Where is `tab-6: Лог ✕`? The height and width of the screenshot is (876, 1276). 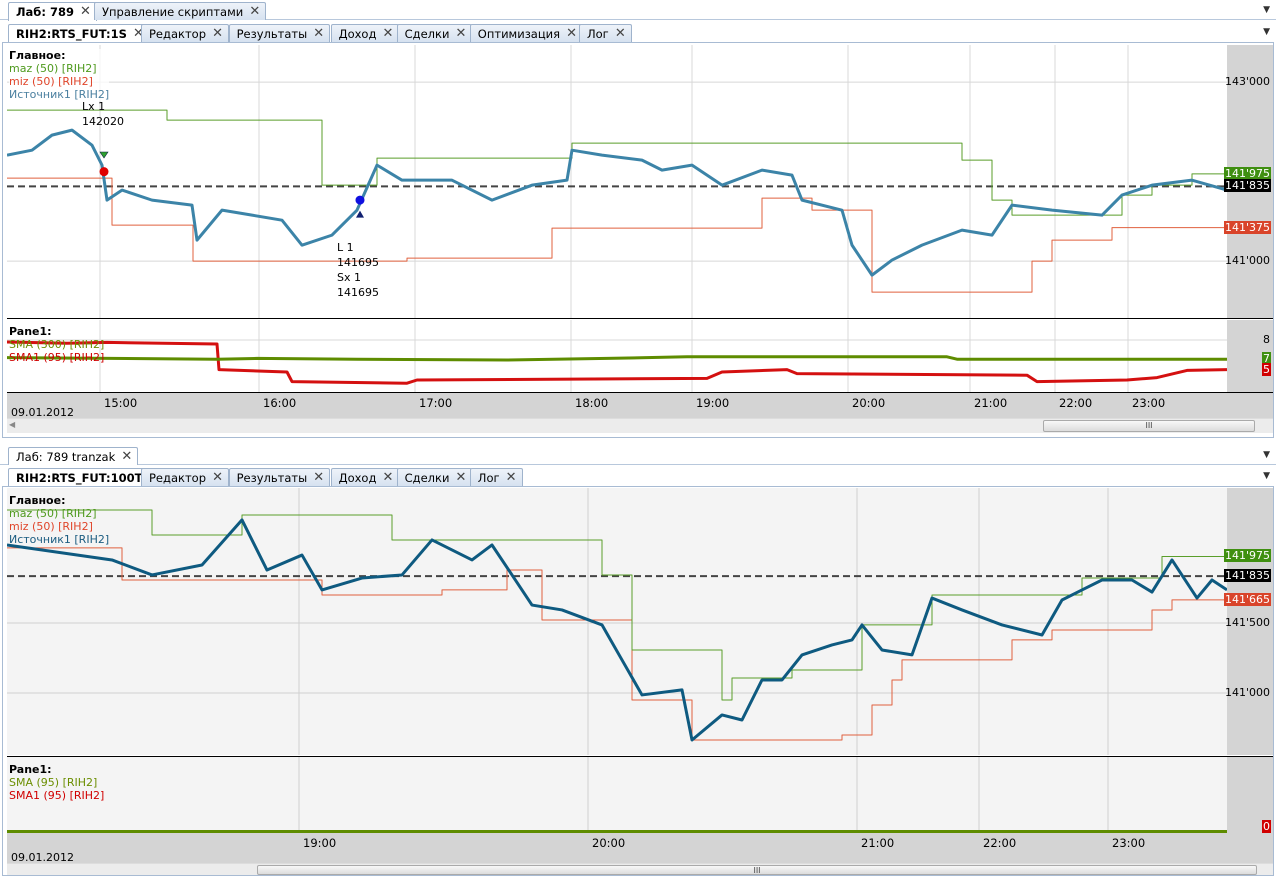
tab-6: Лог ✕ is located at coordinates (605, 33).